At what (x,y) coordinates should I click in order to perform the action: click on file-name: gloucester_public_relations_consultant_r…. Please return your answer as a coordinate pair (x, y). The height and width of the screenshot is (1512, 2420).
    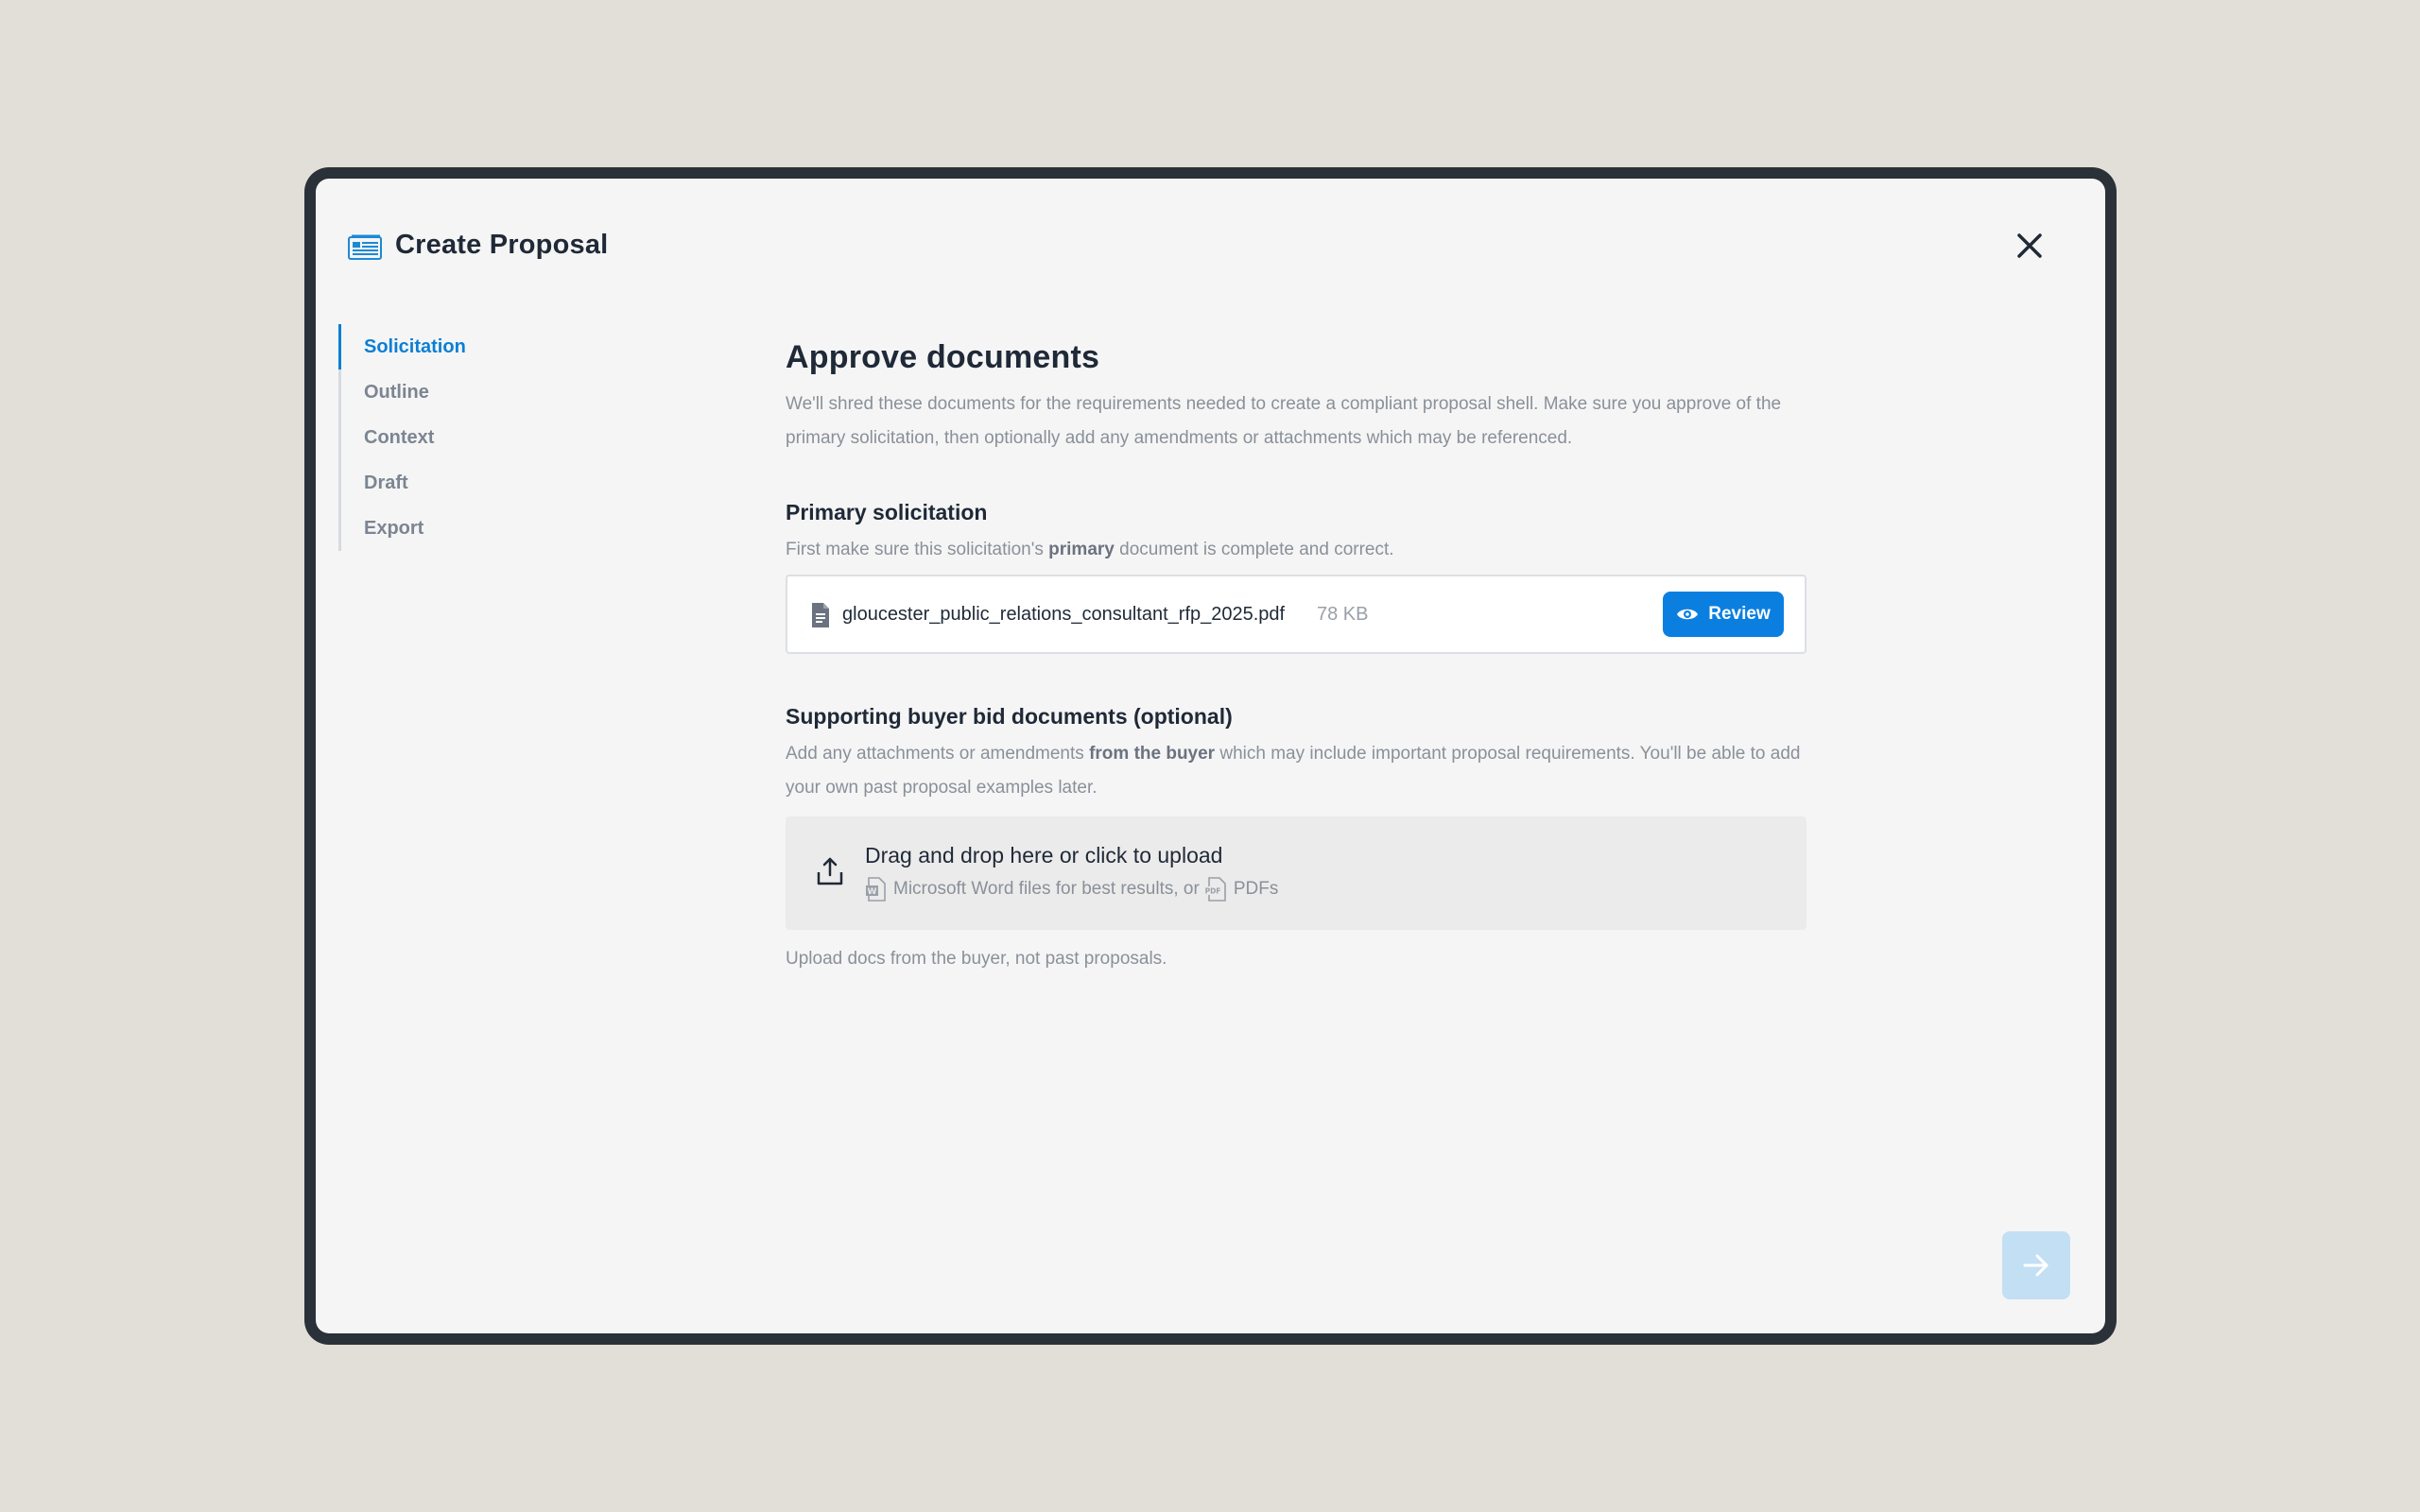
    Looking at the image, I should click on (1064, 614).